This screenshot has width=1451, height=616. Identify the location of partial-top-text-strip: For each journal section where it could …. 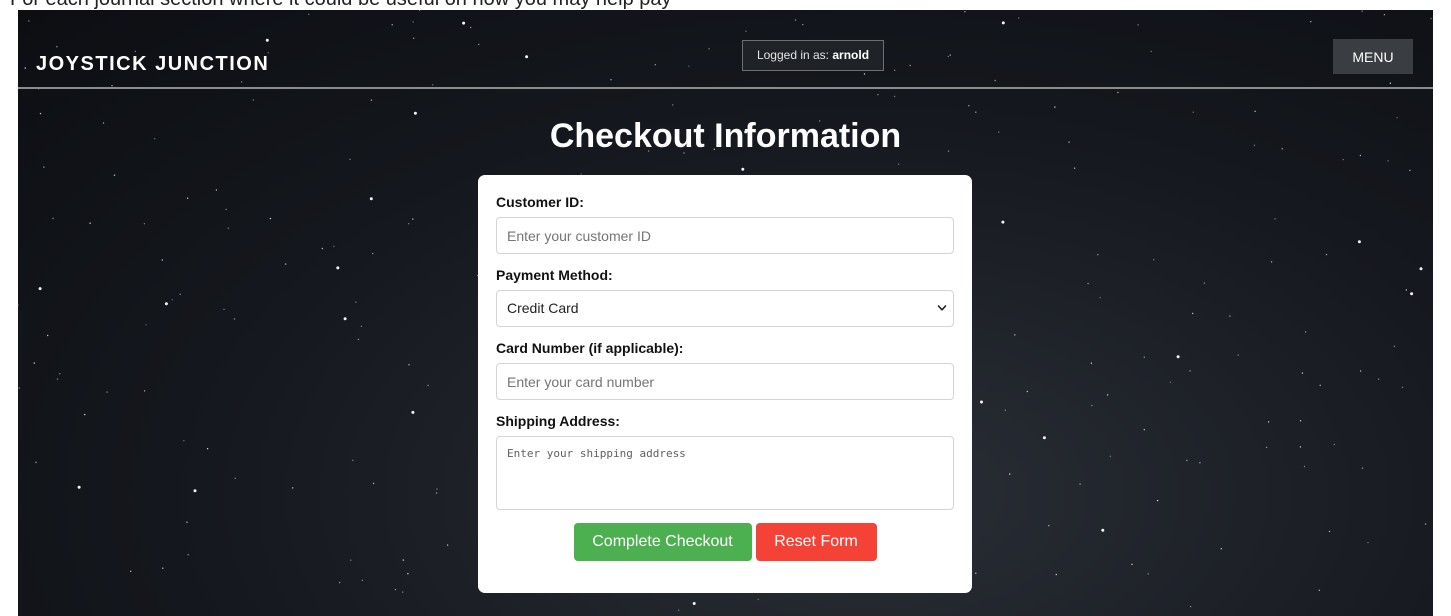
(725, 5).